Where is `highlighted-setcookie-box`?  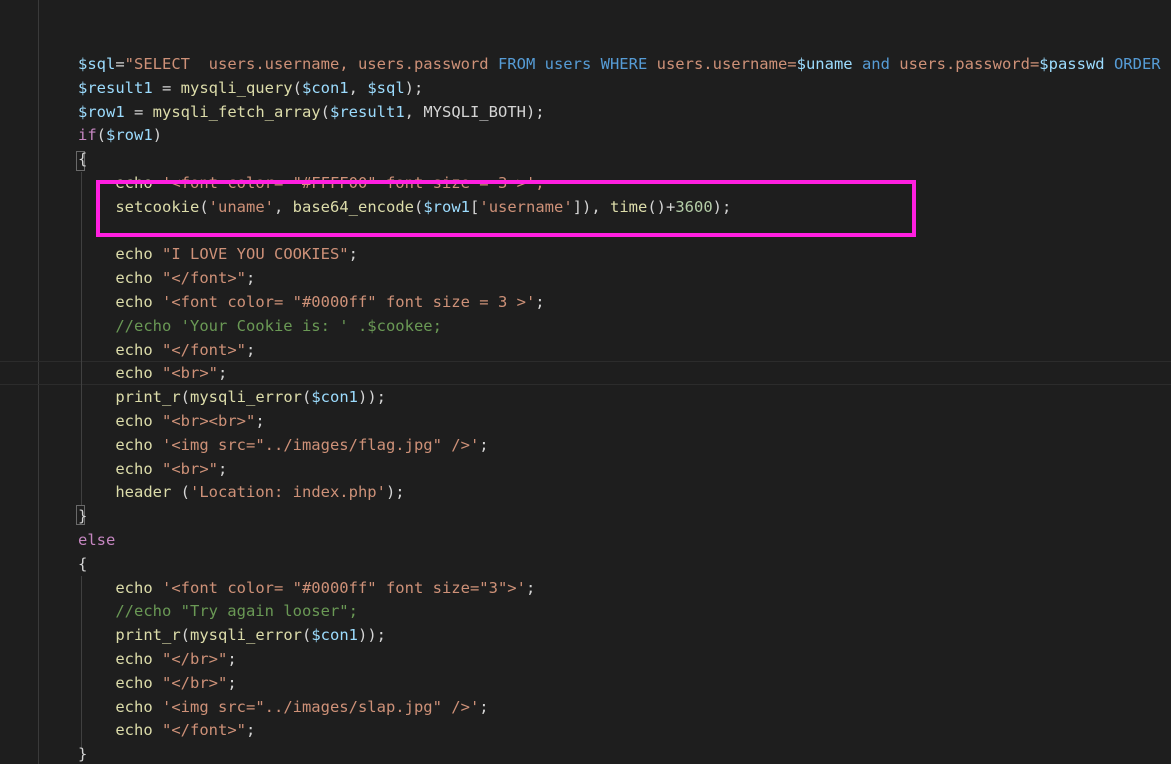
highlighted-setcookie-box is located at coordinates (506, 208).